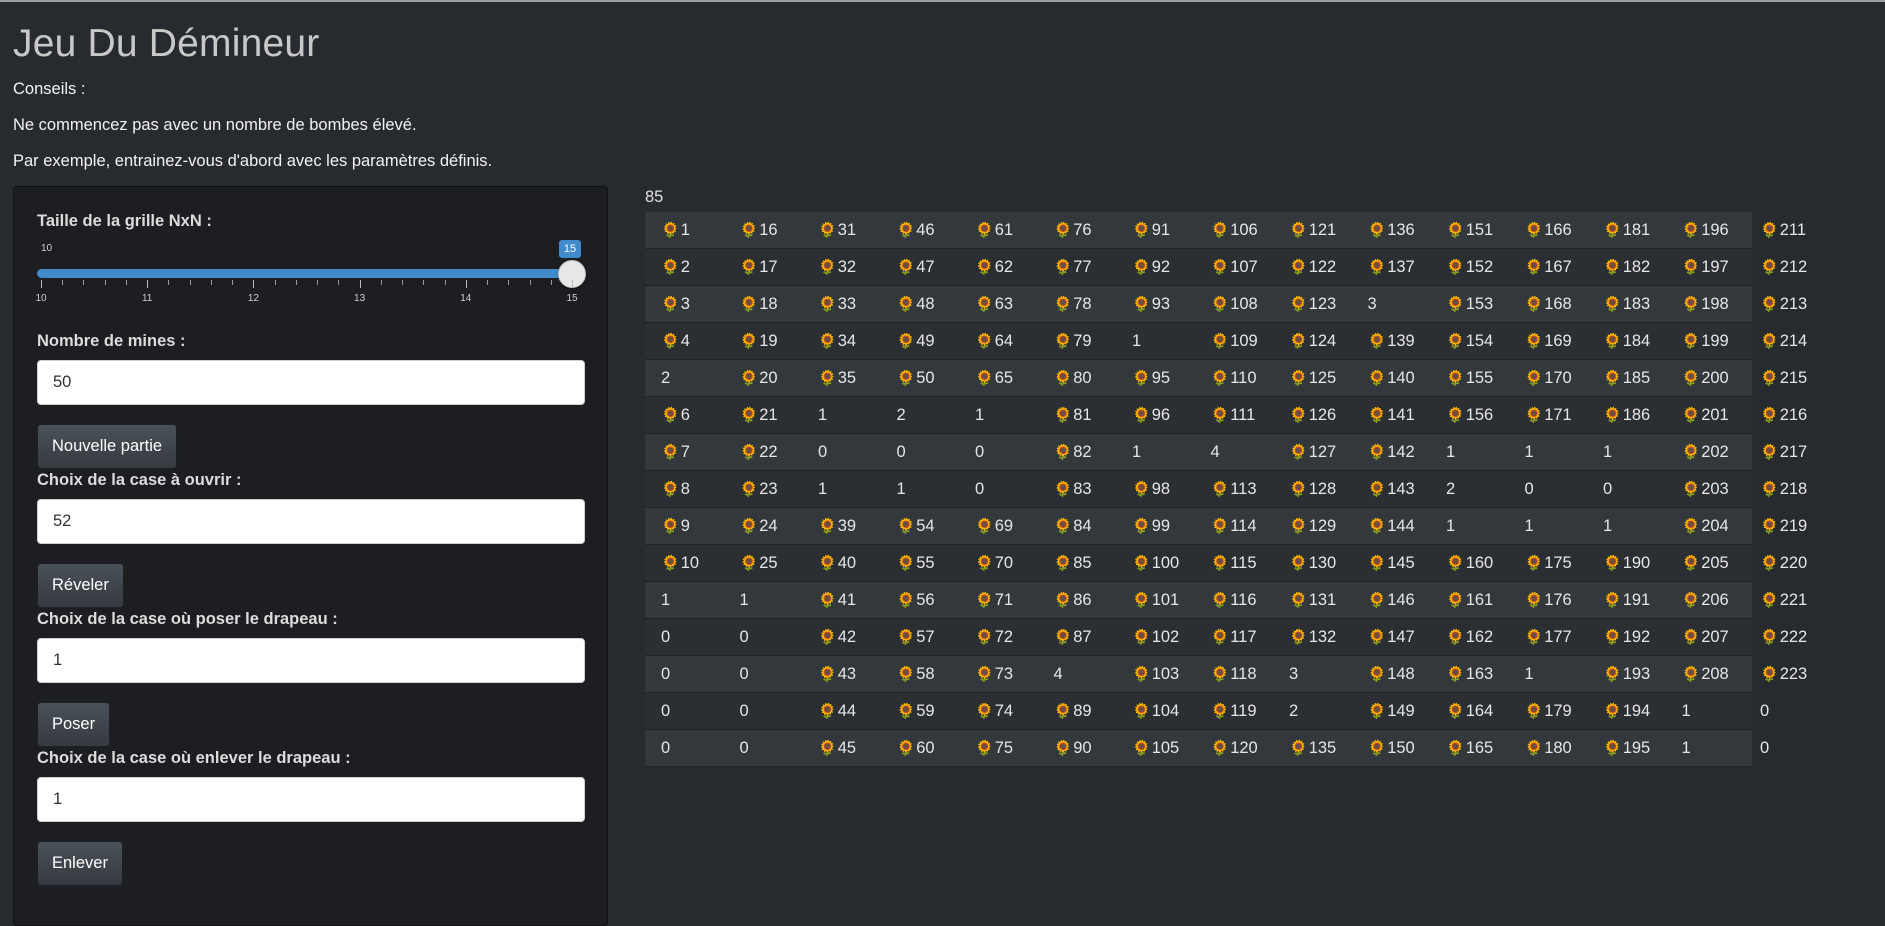 The height and width of the screenshot is (926, 1885). Describe the element at coordinates (1391, 711) in the screenshot. I see `board-cell-hidden: 🌻149` at that location.